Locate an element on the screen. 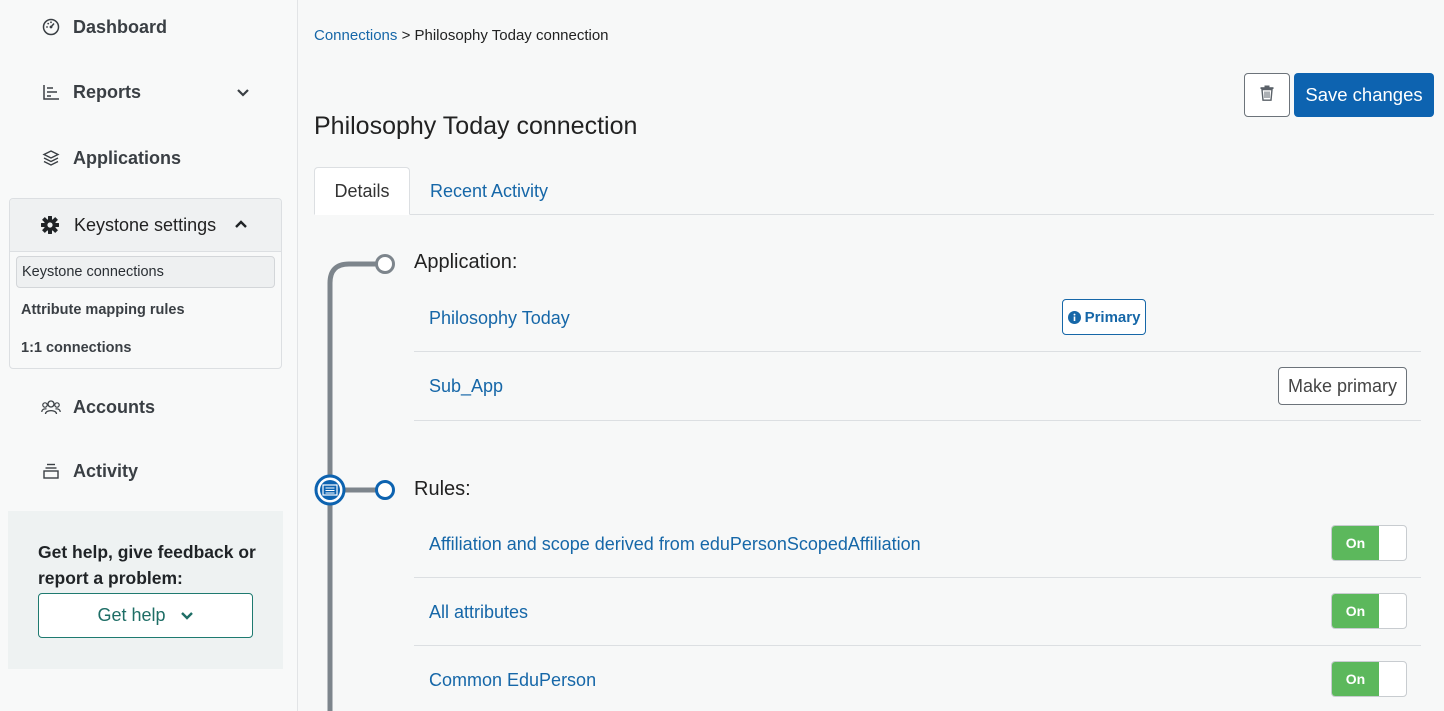 The width and height of the screenshot is (1444, 711). timeline-graphic is located at coordinates (354, 482).